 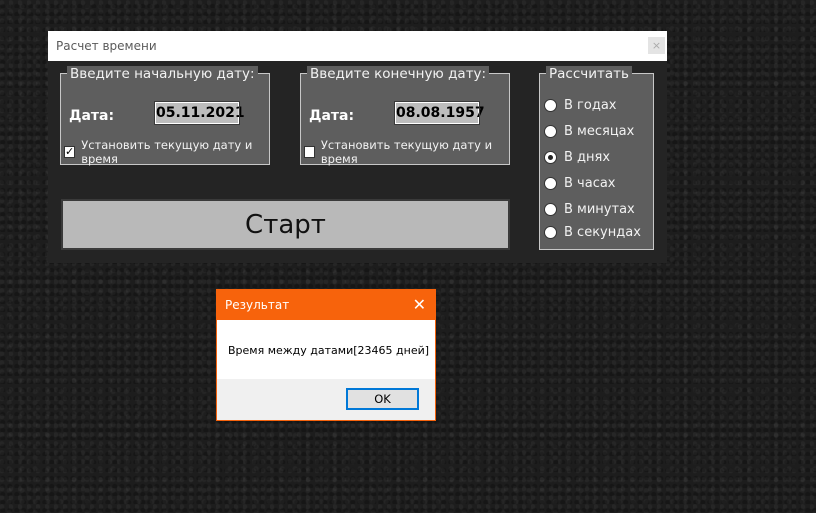 I want to click on radio-months: В месяцах, so click(x=589, y=131).